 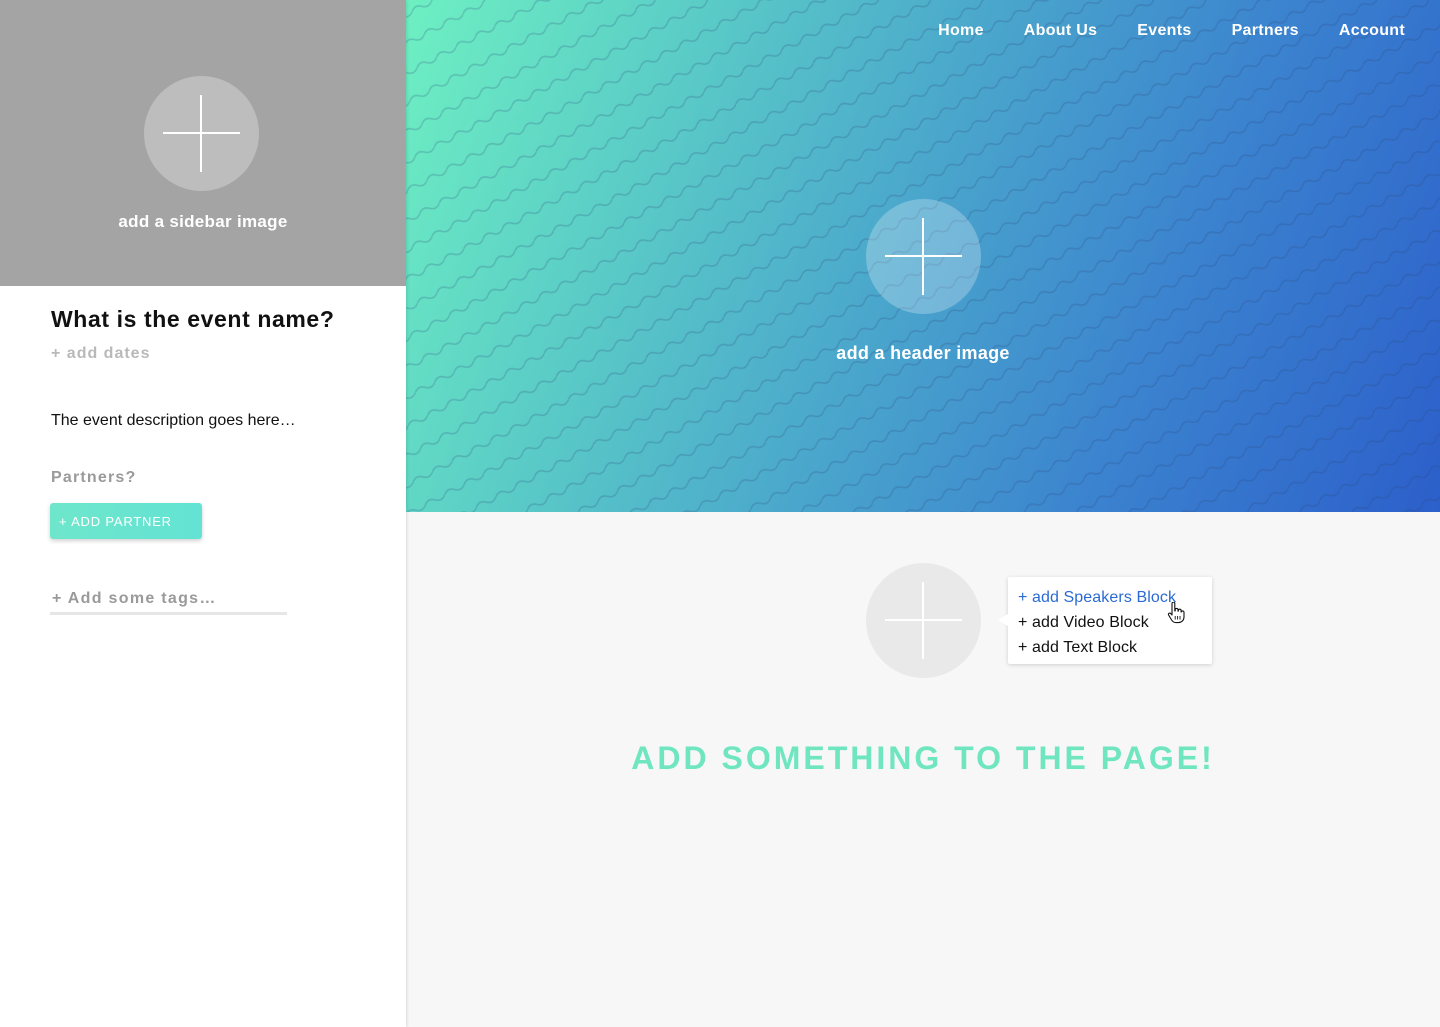 I want to click on add-text-block-item: + add Text Block, so click(x=1115, y=647).